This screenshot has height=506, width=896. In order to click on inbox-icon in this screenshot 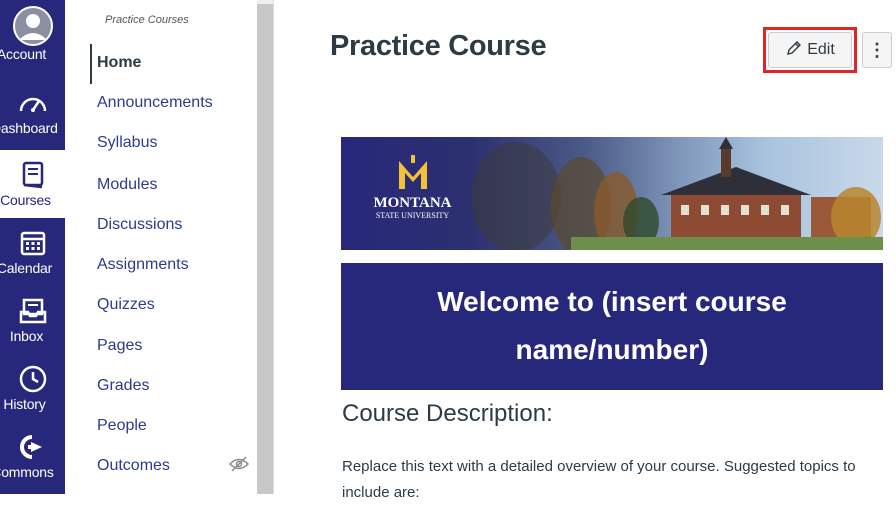, I will do `click(33, 311)`.